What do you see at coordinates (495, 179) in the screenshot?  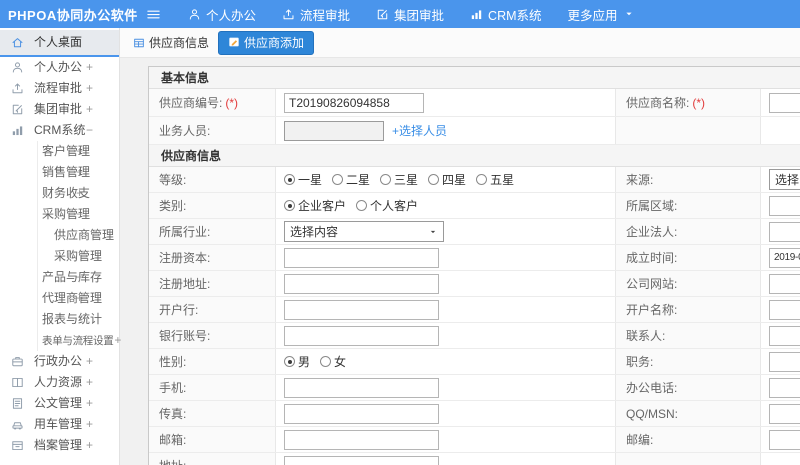 I see `level-option: 五星` at bounding box center [495, 179].